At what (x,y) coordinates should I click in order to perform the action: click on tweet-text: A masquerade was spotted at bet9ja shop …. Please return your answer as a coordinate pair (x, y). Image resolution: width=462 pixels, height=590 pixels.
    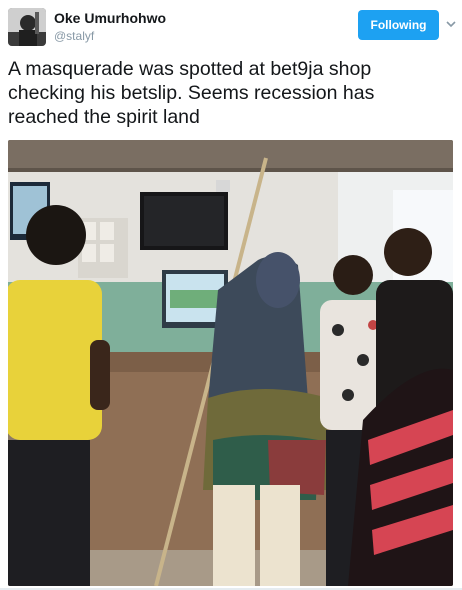
    Looking at the image, I should click on (191, 93).